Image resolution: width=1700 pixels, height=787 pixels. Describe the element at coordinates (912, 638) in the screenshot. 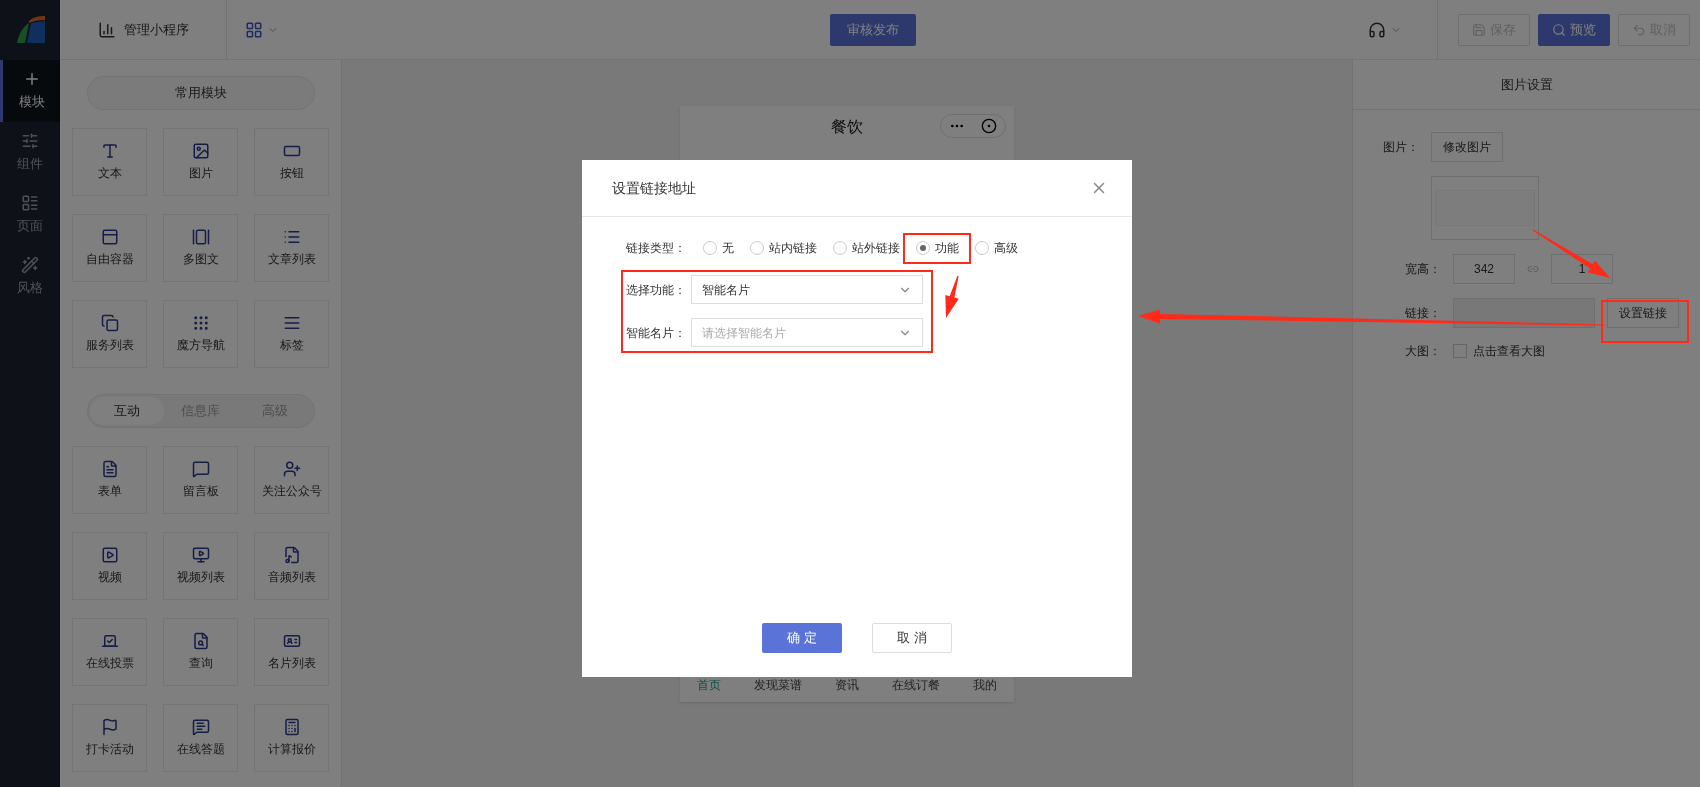

I see `cancel-button: 取 消` at that location.